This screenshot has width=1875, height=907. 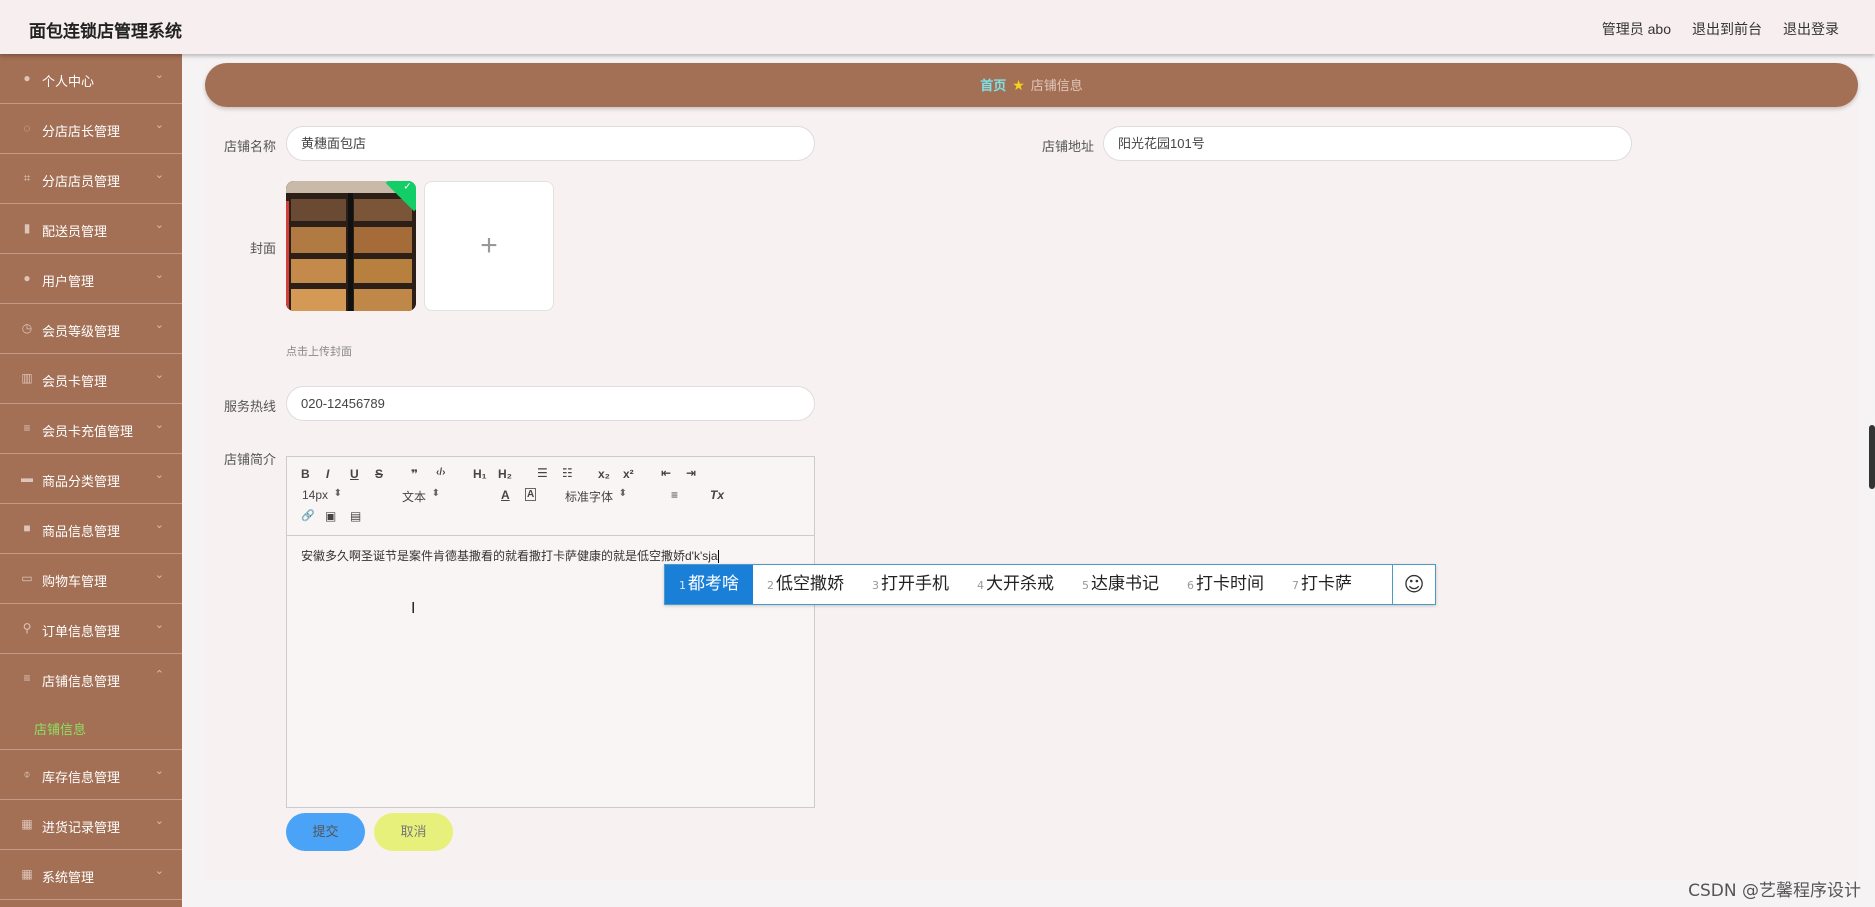 I want to click on sidebar-item-purchase: ▦ 进货记录管理 ⌄, so click(x=91, y=825).